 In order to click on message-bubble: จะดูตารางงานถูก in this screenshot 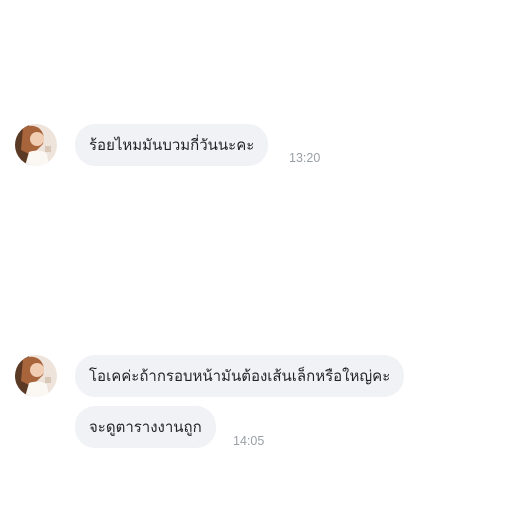, I will do `click(145, 427)`.